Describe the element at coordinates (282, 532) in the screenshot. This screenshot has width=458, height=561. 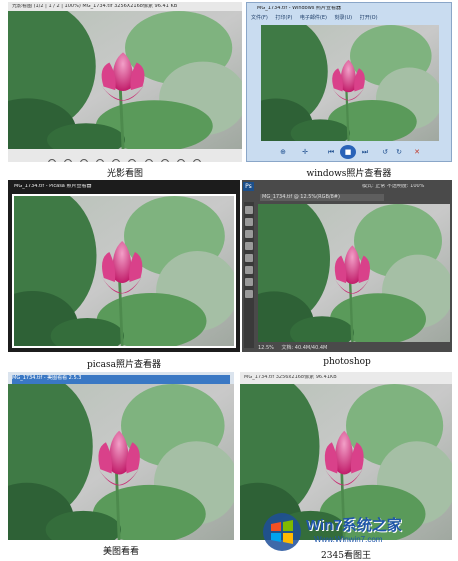
I see `windows-logo-icon` at that location.